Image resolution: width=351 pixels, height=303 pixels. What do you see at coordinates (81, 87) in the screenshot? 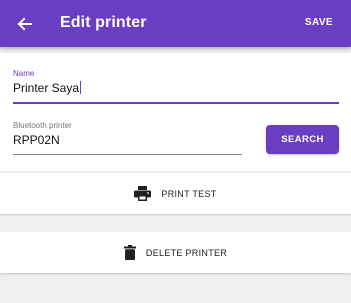
I see `text-cursor` at bounding box center [81, 87].